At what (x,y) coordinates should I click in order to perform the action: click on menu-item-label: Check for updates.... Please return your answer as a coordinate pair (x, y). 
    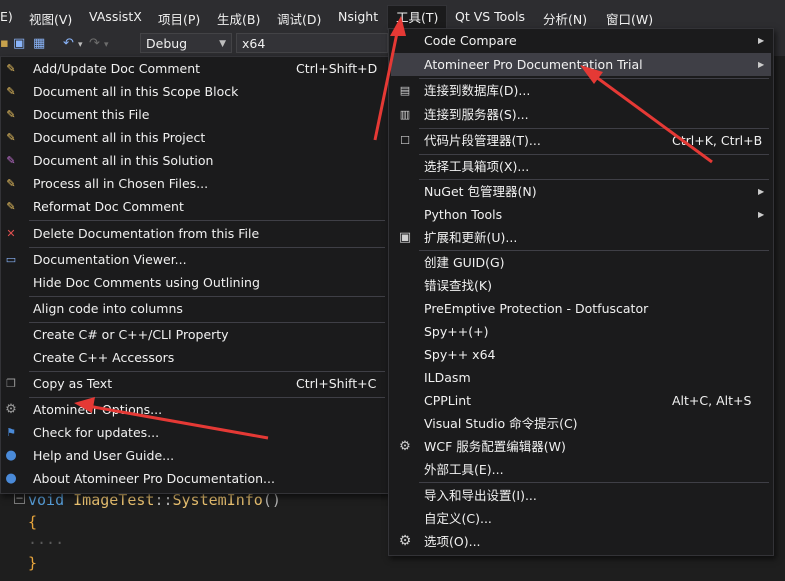
    Looking at the image, I should click on (96, 432).